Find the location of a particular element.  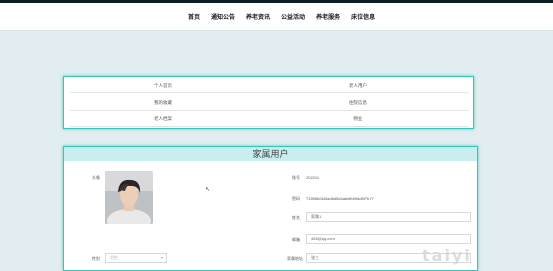

menu-property: 物业 is located at coordinates (358, 119).